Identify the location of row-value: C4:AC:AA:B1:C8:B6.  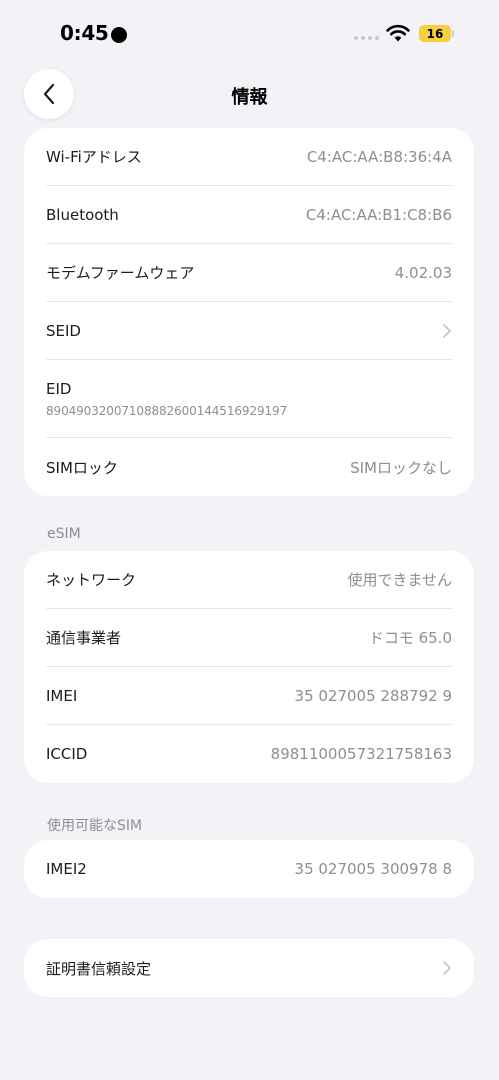
(378, 214).